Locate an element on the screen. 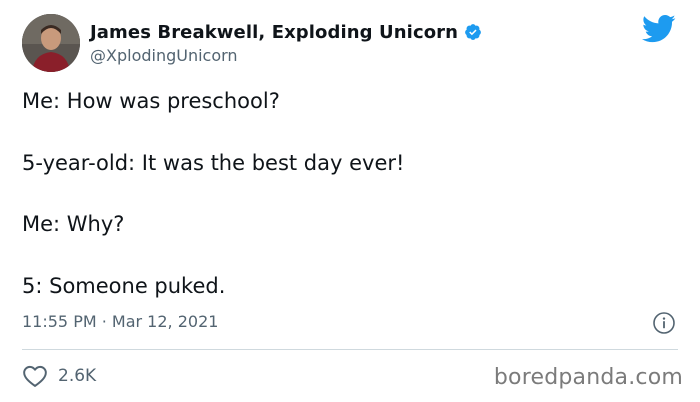 This screenshot has height=402, width=700. display-name-row: James Breakwell, Exploding Unicorn is located at coordinates (286, 32).